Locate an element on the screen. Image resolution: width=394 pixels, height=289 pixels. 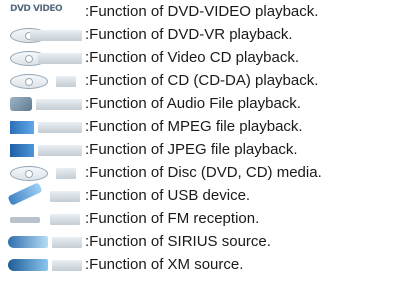
video-cd-disc-icon is located at coordinates (42, 58).